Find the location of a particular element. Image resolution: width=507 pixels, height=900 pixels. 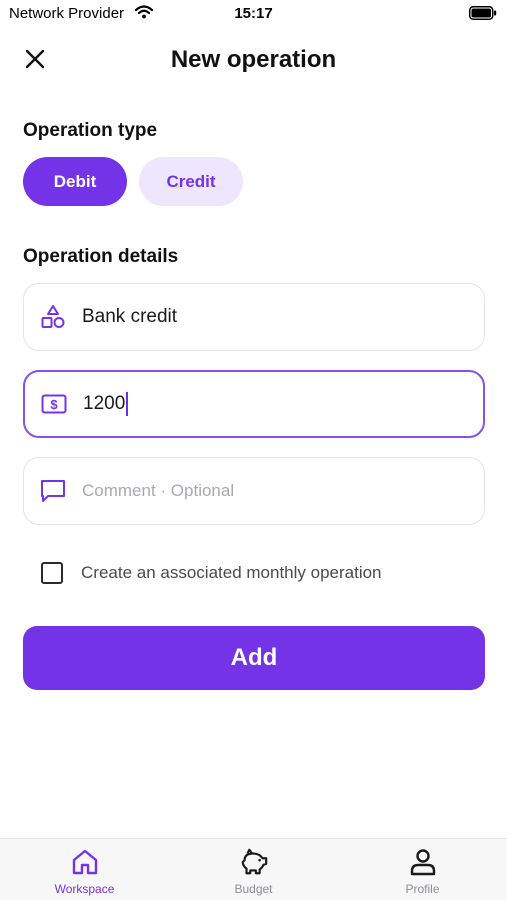

person-icon is located at coordinates (423, 862).